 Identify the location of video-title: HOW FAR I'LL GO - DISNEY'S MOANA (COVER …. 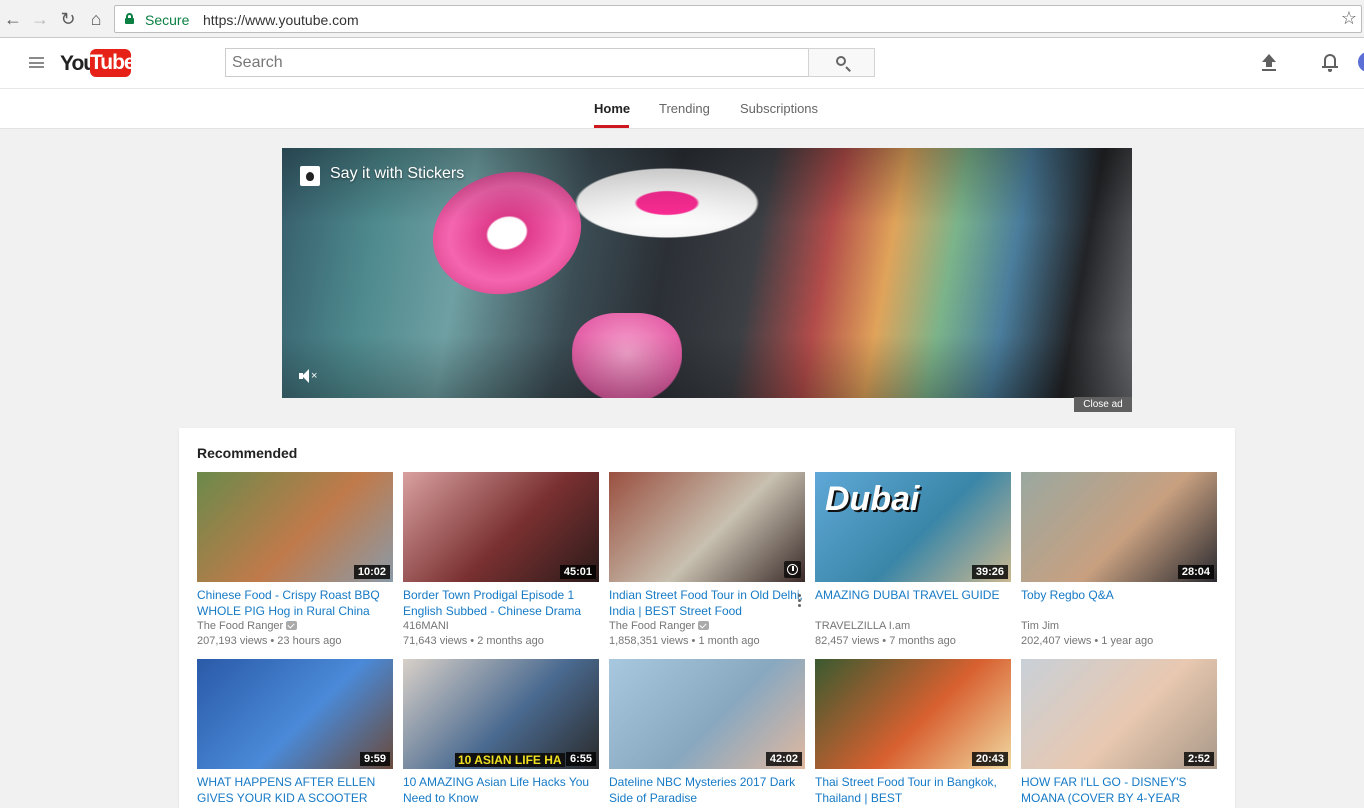
(1119, 790).